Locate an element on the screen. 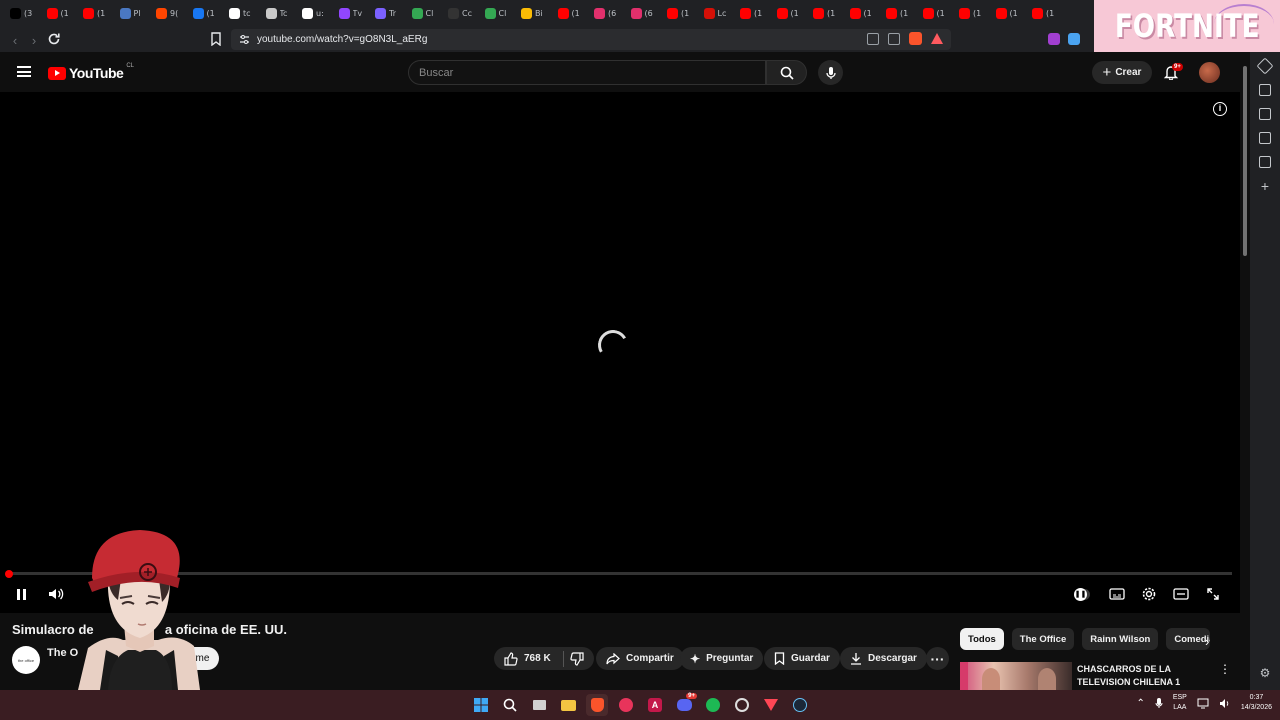 The width and height of the screenshot is (1280, 720). filter-chip: Todos is located at coordinates (982, 639).